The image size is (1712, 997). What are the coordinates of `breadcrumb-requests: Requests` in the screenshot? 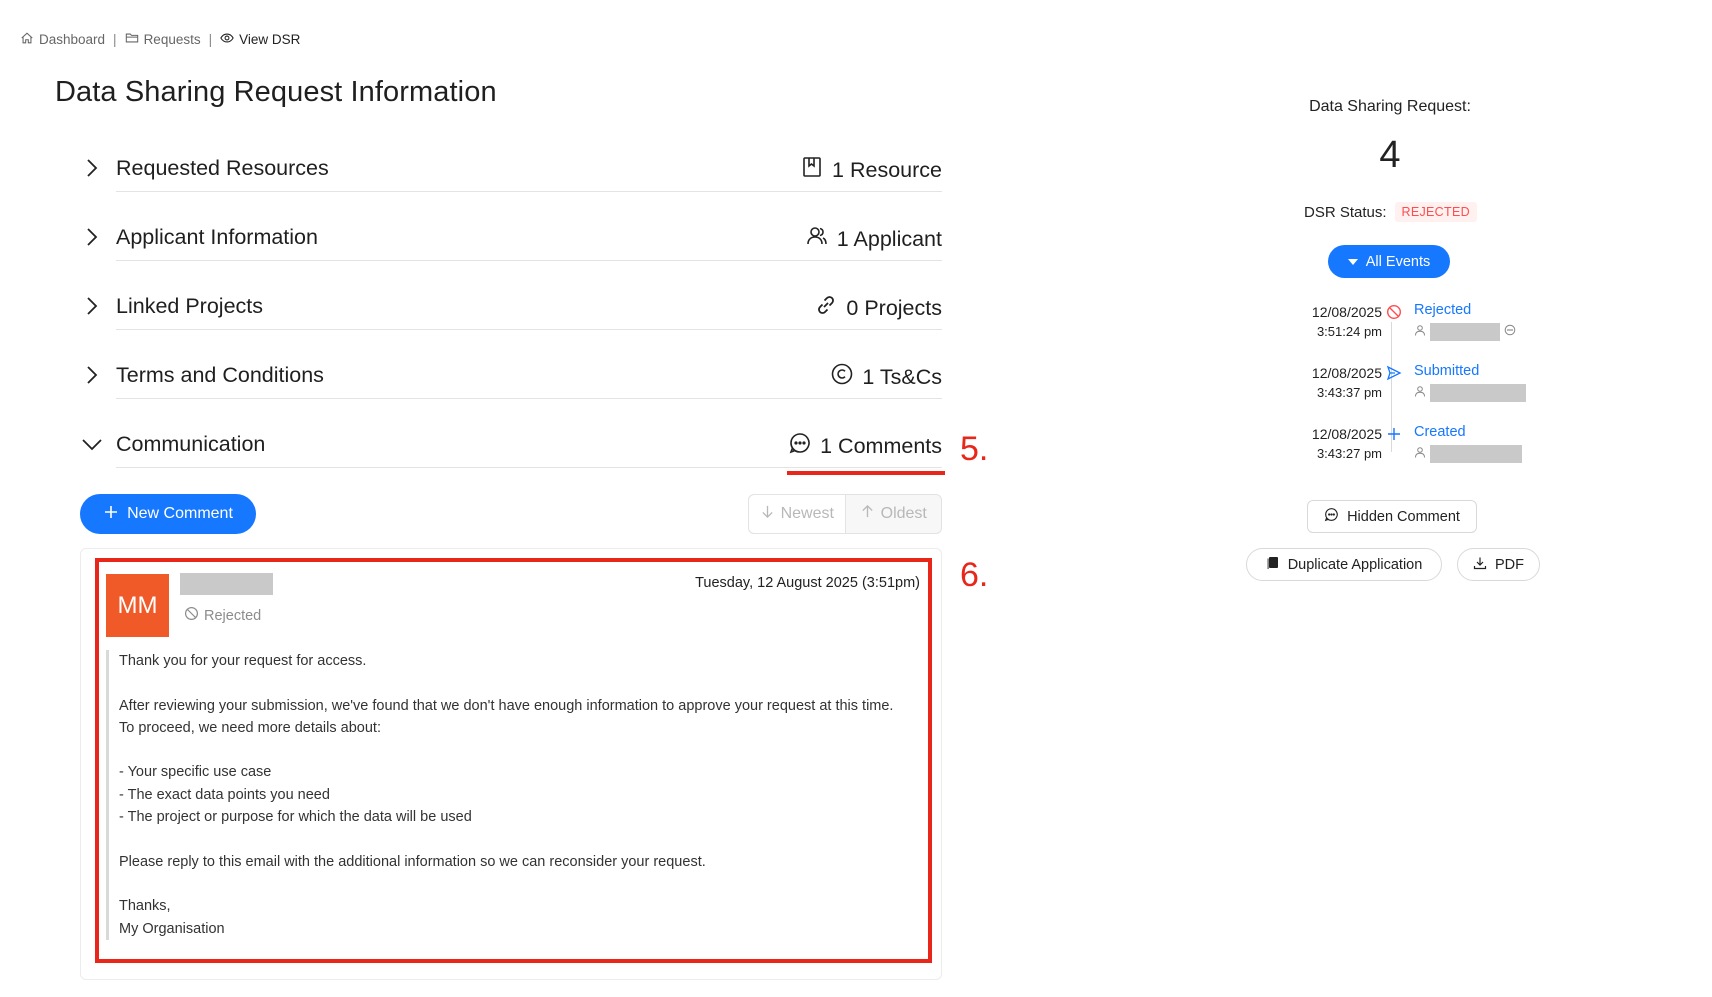 It's located at (163, 39).